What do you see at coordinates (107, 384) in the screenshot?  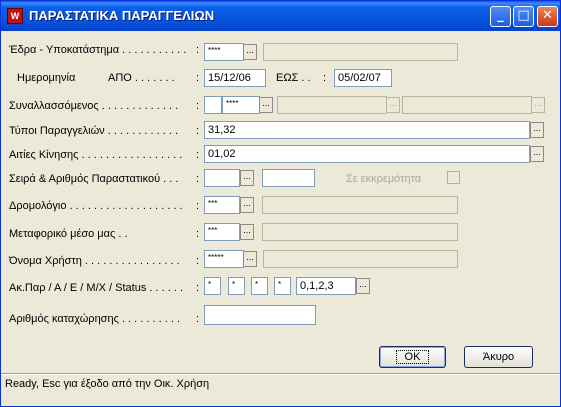 I see `status-bar: Ready, Esc για έξοδο από την Οικ. Χρήση` at bounding box center [107, 384].